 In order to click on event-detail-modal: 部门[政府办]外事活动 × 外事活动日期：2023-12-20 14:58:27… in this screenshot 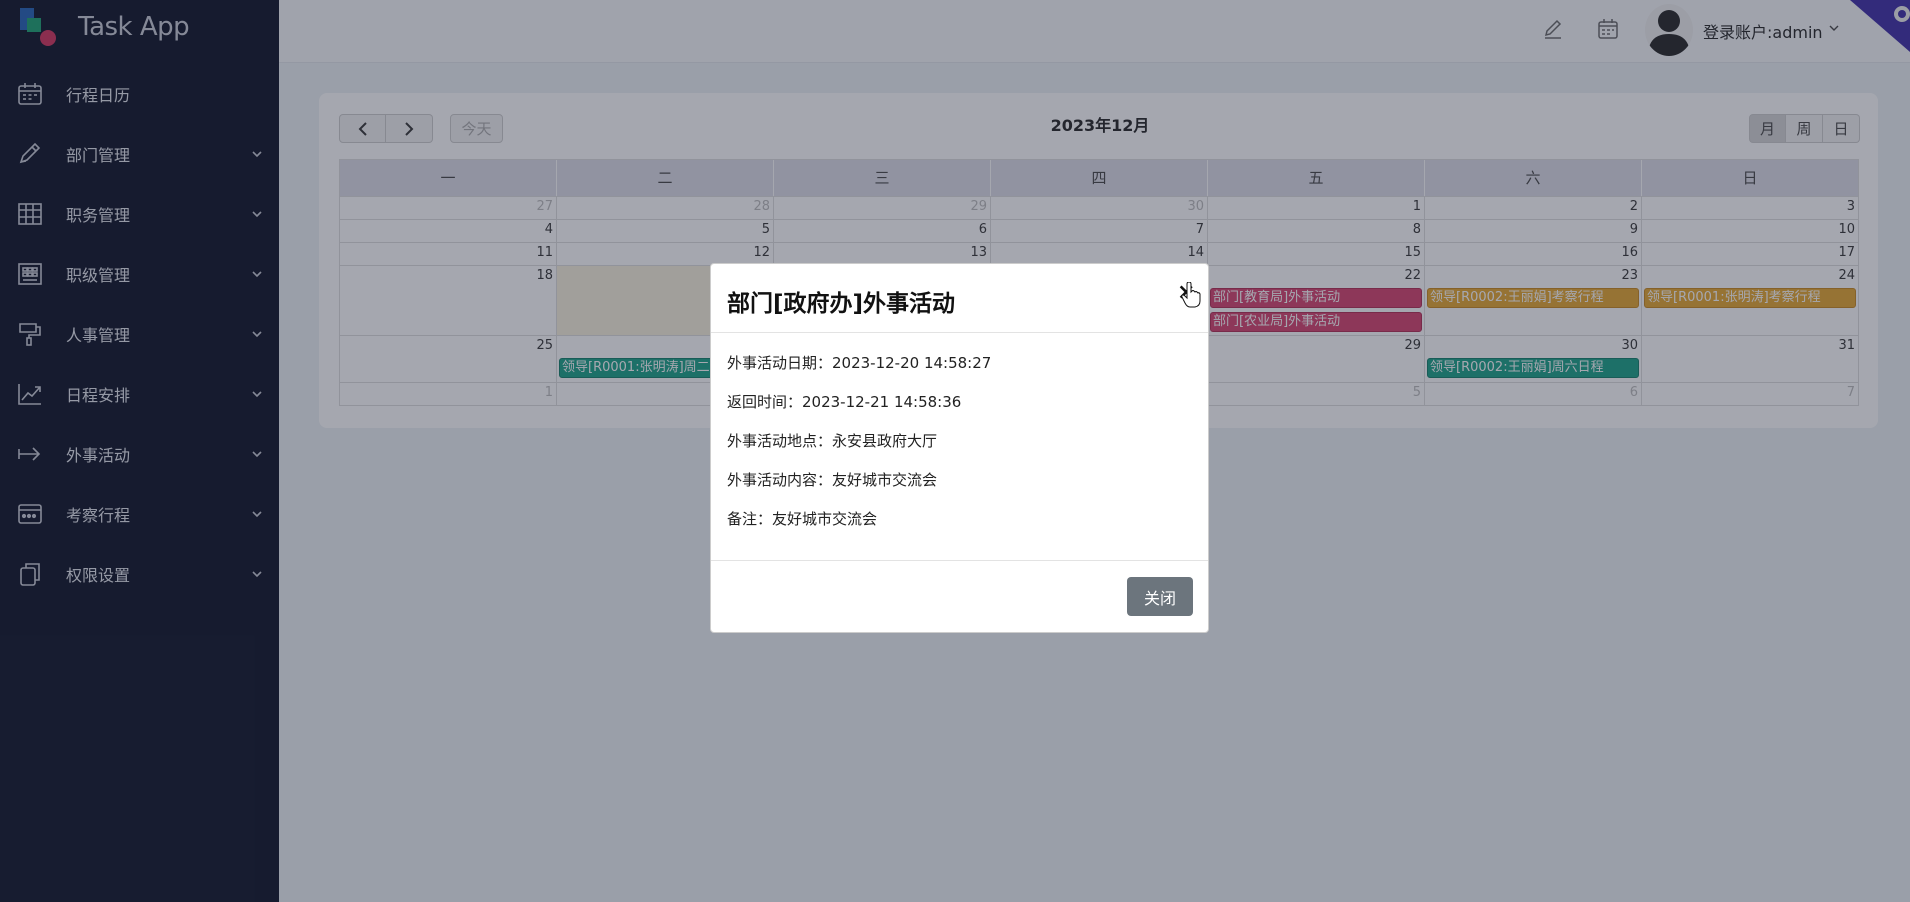, I will do `click(959, 448)`.